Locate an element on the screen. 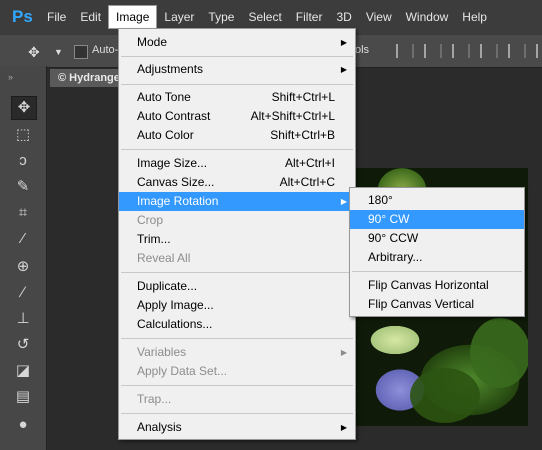 The image size is (542, 450). menu-item-label: Flip Canvas Horizontal is located at coordinates (428, 285).